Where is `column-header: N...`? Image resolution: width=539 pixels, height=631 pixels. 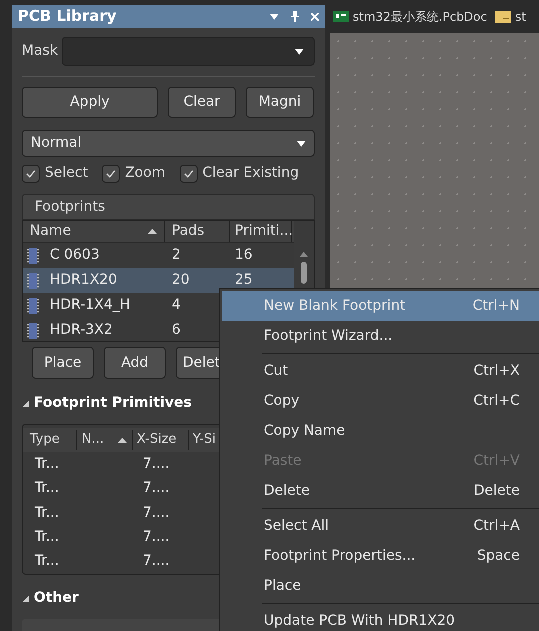 column-header: N... is located at coordinates (105, 440).